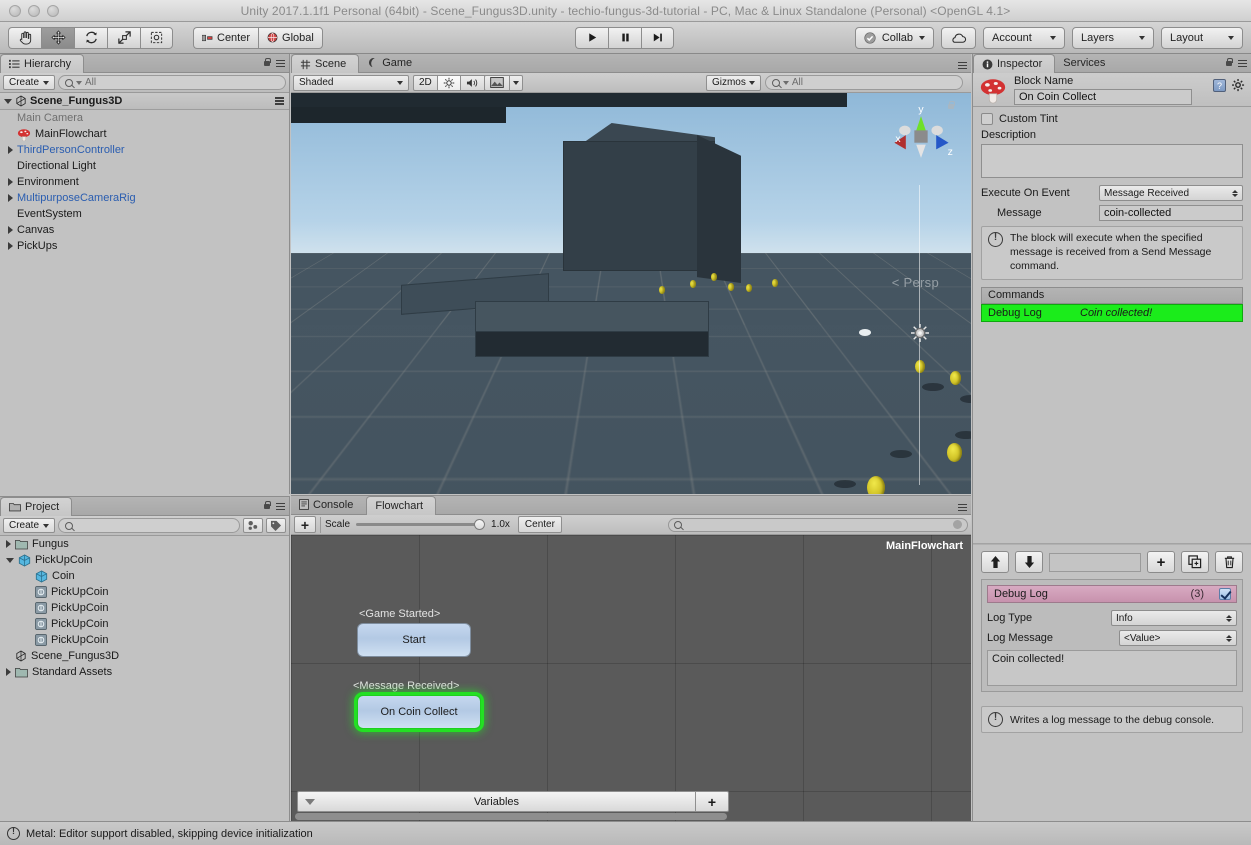  What do you see at coordinates (144, 118) in the screenshot?
I see `hierarchy-item-main-camera: Main Camera` at bounding box center [144, 118].